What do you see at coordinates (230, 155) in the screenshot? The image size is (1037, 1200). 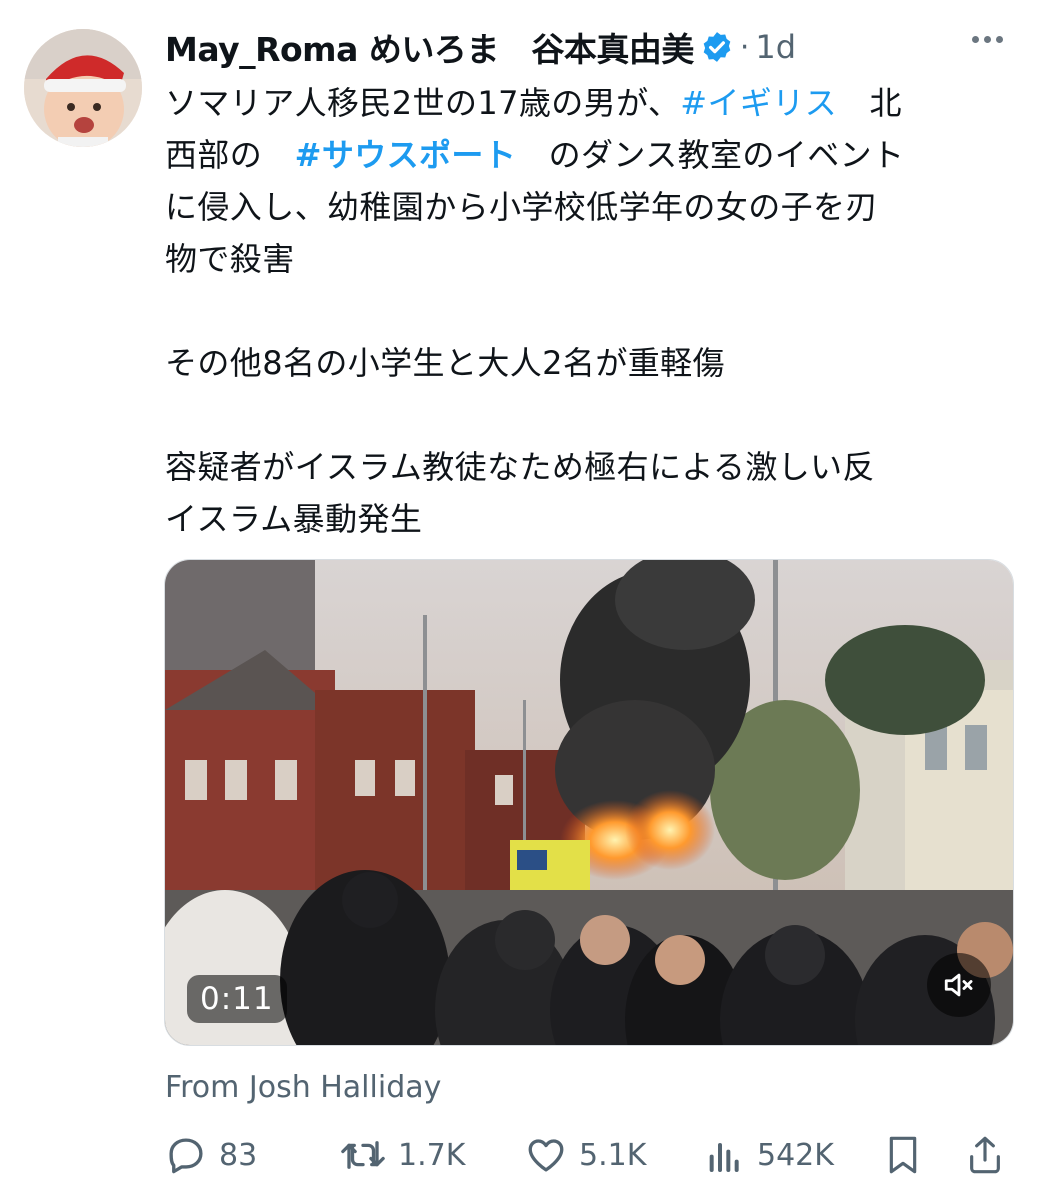 I see `tweet-text-segment: 西部の` at bounding box center [230, 155].